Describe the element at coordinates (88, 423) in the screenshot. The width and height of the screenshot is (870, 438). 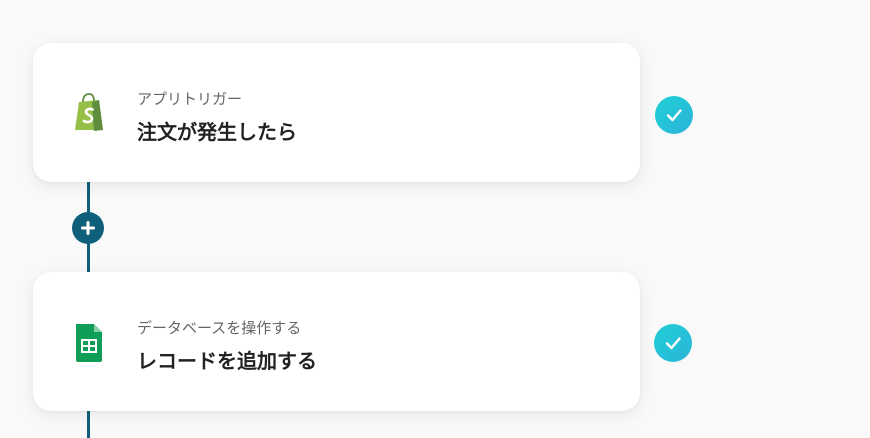
I see `flow-connector-line` at that location.